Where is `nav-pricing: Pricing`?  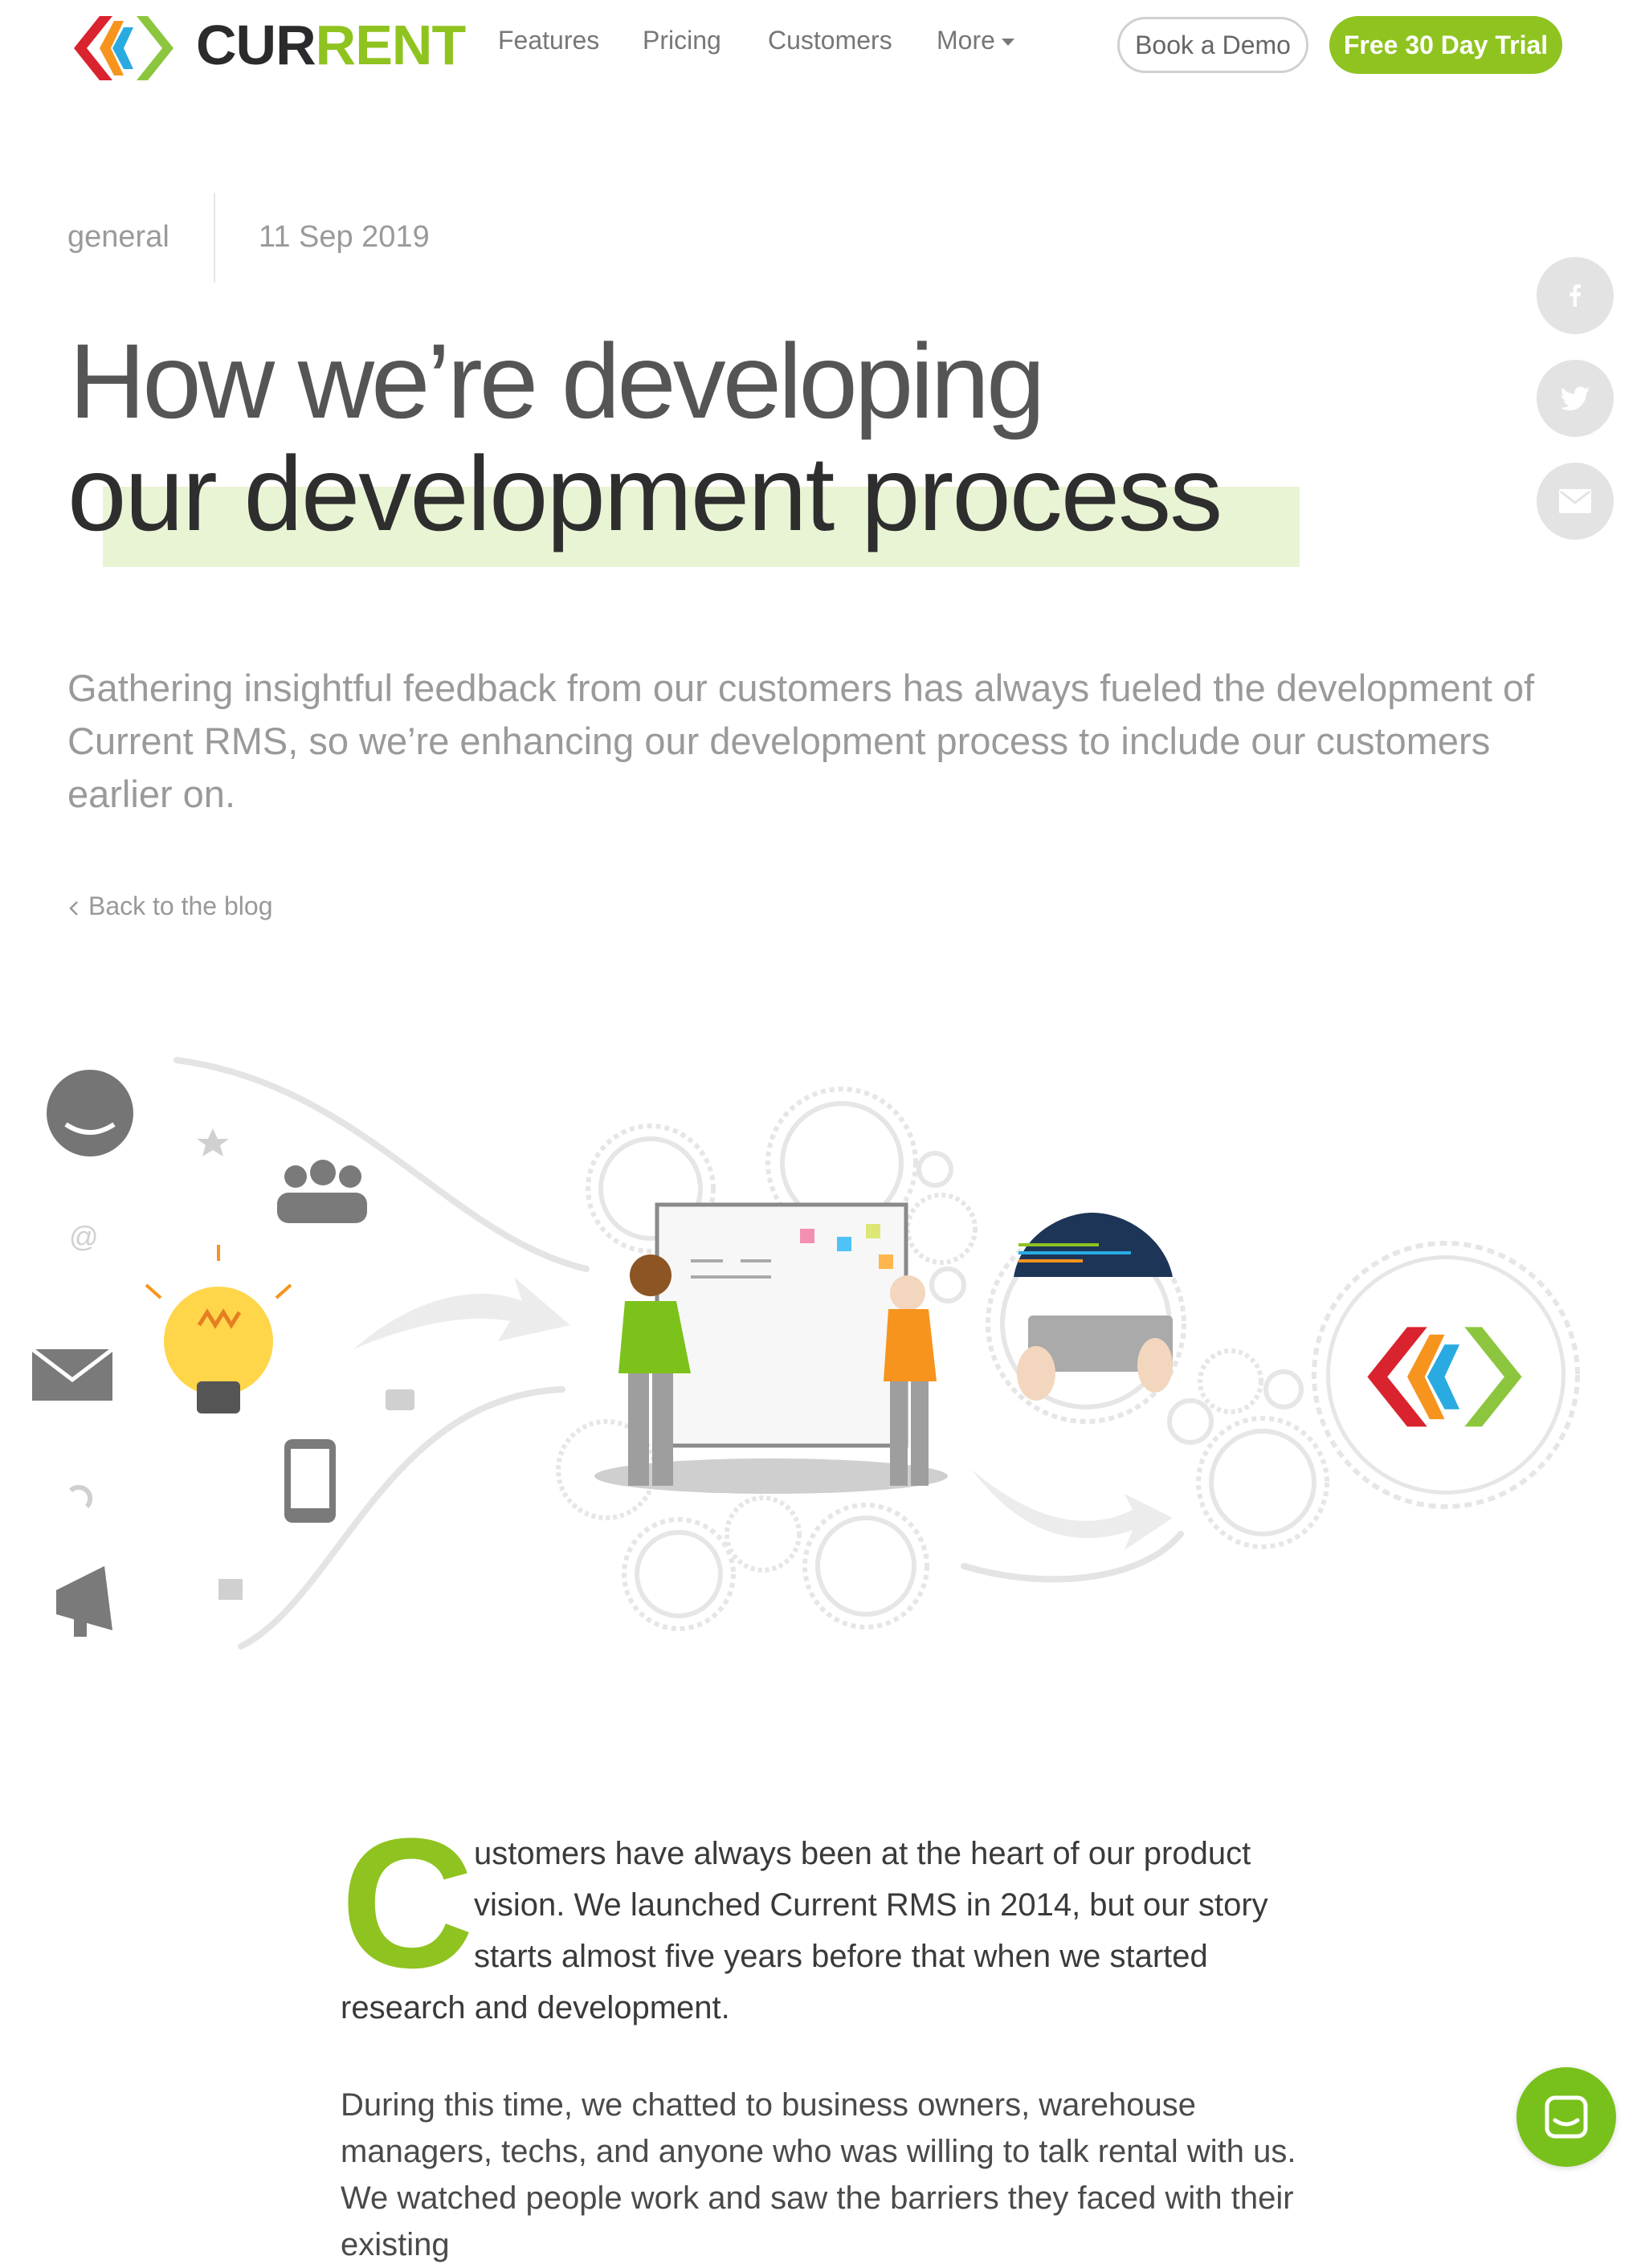
nav-pricing: Pricing is located at coordinates (682, 40).